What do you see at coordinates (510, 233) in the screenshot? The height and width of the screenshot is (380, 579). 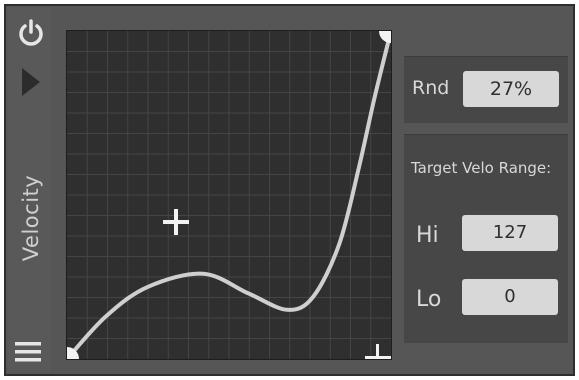 I see `hi-value-field: 127` at bounding box center [510, 233].